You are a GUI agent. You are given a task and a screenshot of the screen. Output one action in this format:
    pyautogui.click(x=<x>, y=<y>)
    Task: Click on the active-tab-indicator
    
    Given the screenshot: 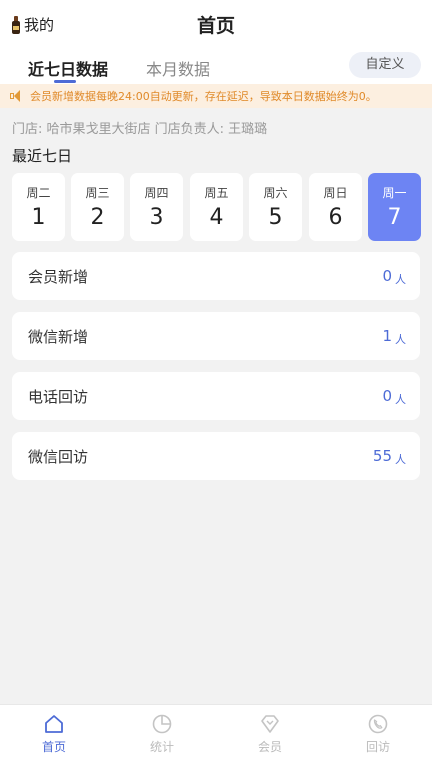 What is the action you would take?
    pyautogui.click(x=65, y=81)
    